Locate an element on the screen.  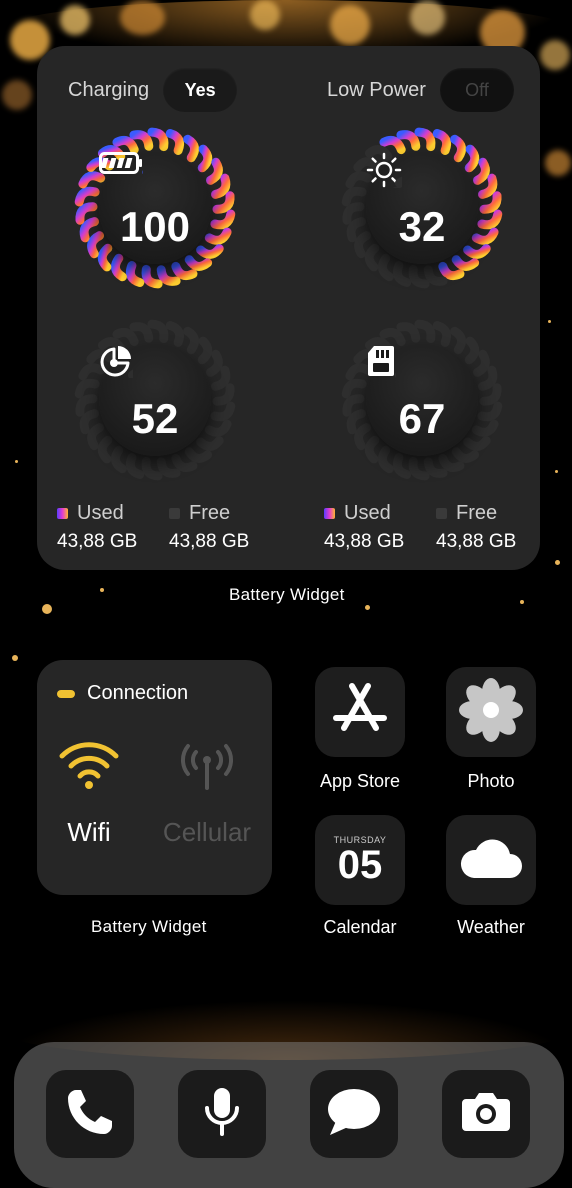
wifi-status: Wifi is located at coordinates (89, 794).